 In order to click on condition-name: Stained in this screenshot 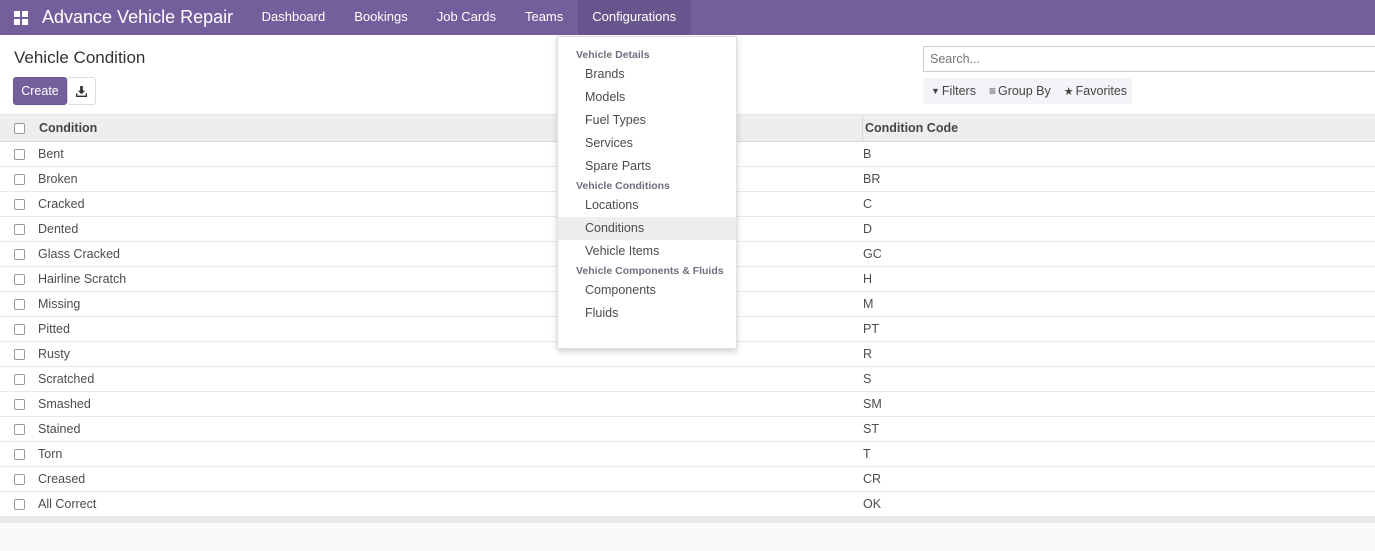, I will do `click(59, 429)`.